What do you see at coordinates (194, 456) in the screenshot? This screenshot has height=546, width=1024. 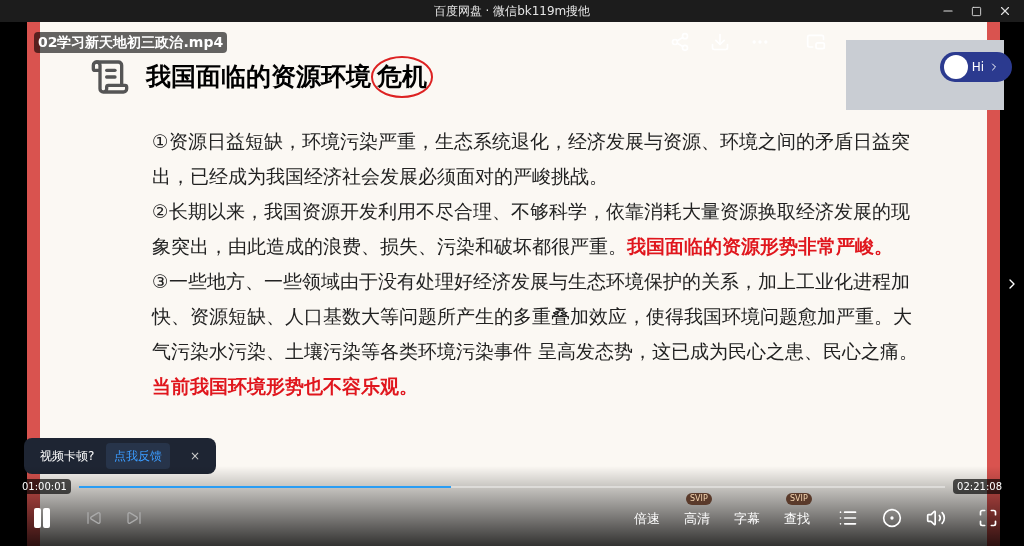 I see `close-button: ×` at bounding box center [194, 456].